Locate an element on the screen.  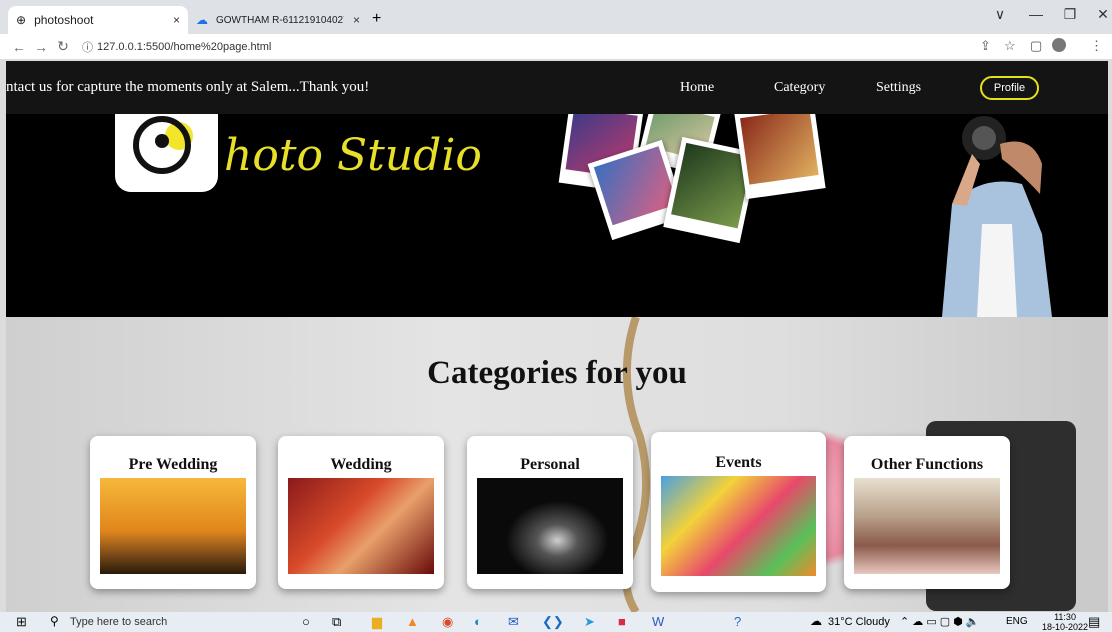
help-icon: ? is located at coordinates (737, 621).